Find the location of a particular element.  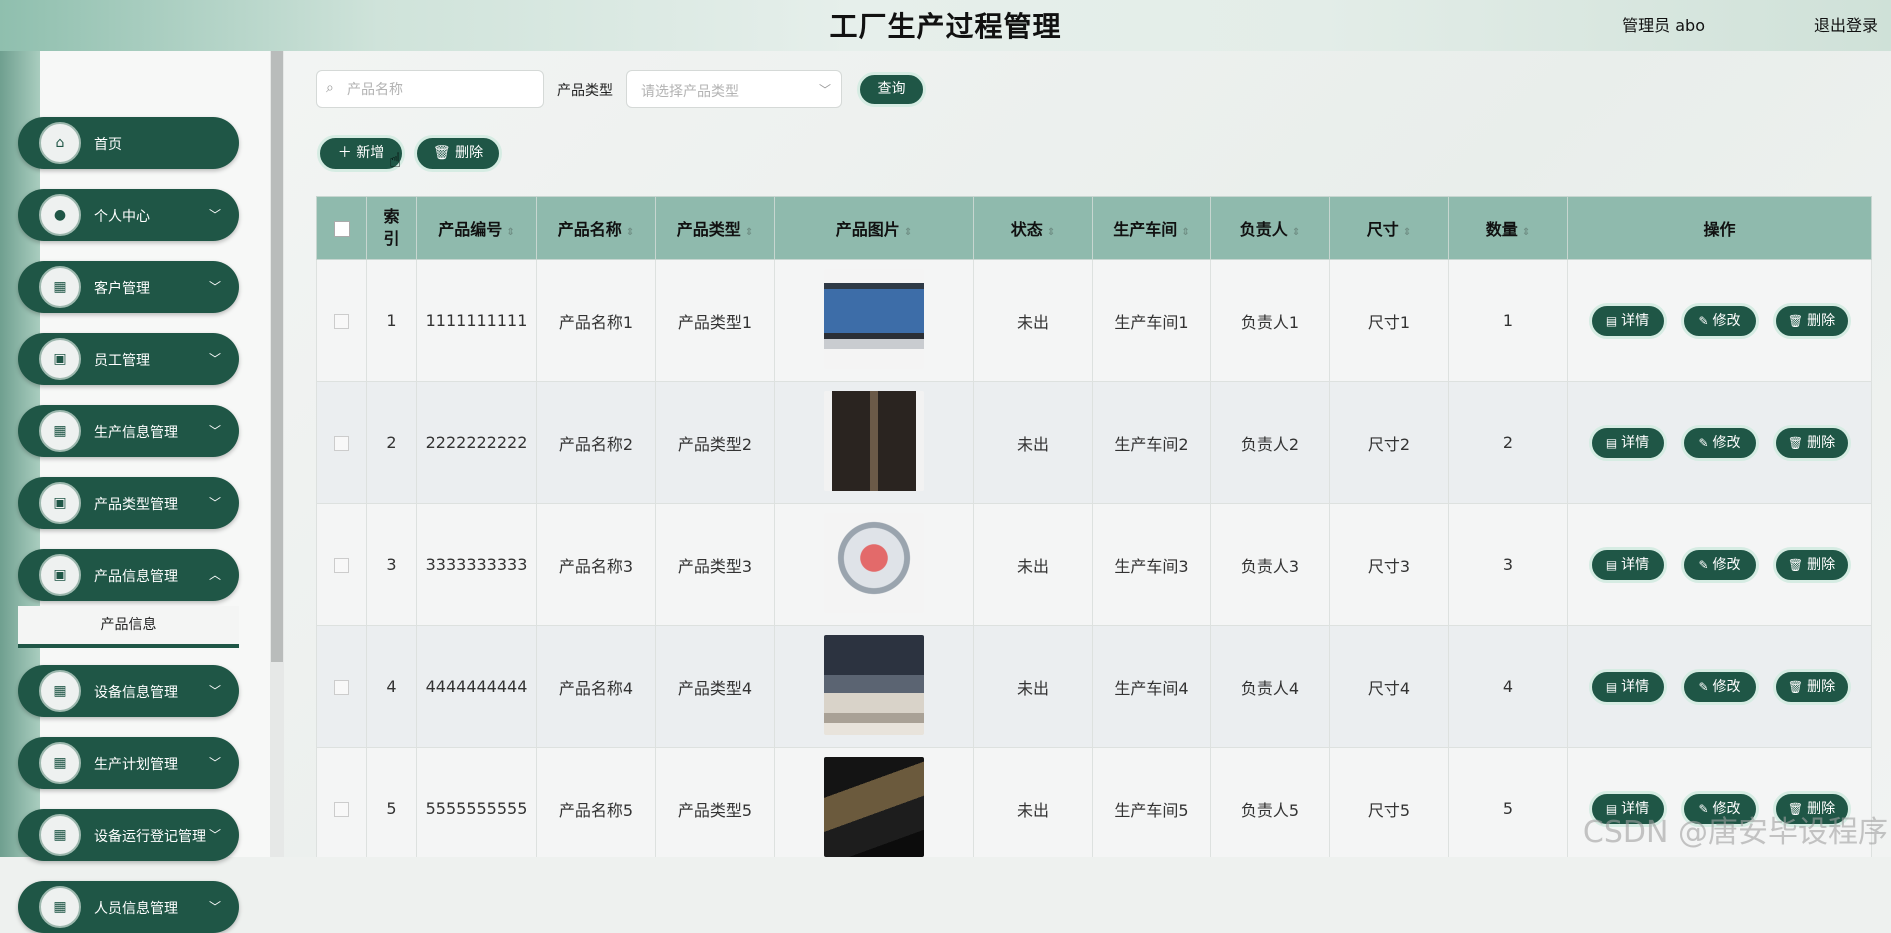

header-qty: 数量 ⇕ is located at coordinates (1508, 228).